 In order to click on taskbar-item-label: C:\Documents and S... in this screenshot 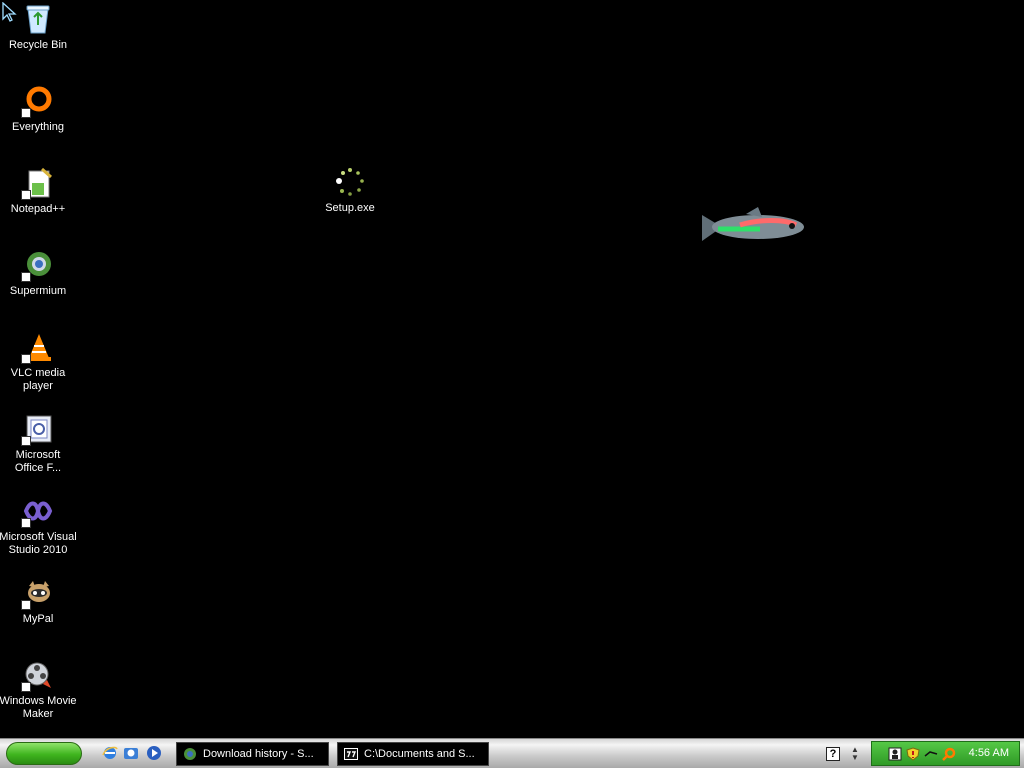, I will do `click(419, 754)`.